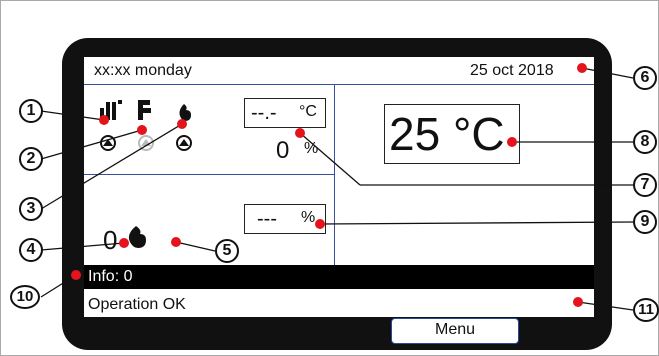 This screenshot has width=659, height=356. What do you see at coordinates (645, 78) in the screenshot?
I see `callout-6: 6` at bounding box center [645, 78].